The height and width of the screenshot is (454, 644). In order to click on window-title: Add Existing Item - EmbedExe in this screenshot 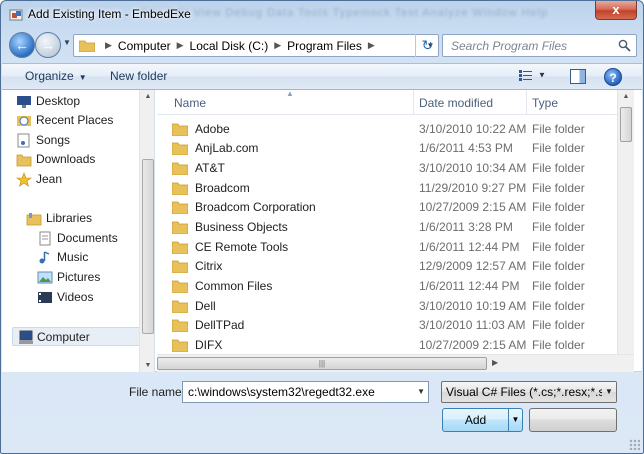, I will do `click(109, 14)`.